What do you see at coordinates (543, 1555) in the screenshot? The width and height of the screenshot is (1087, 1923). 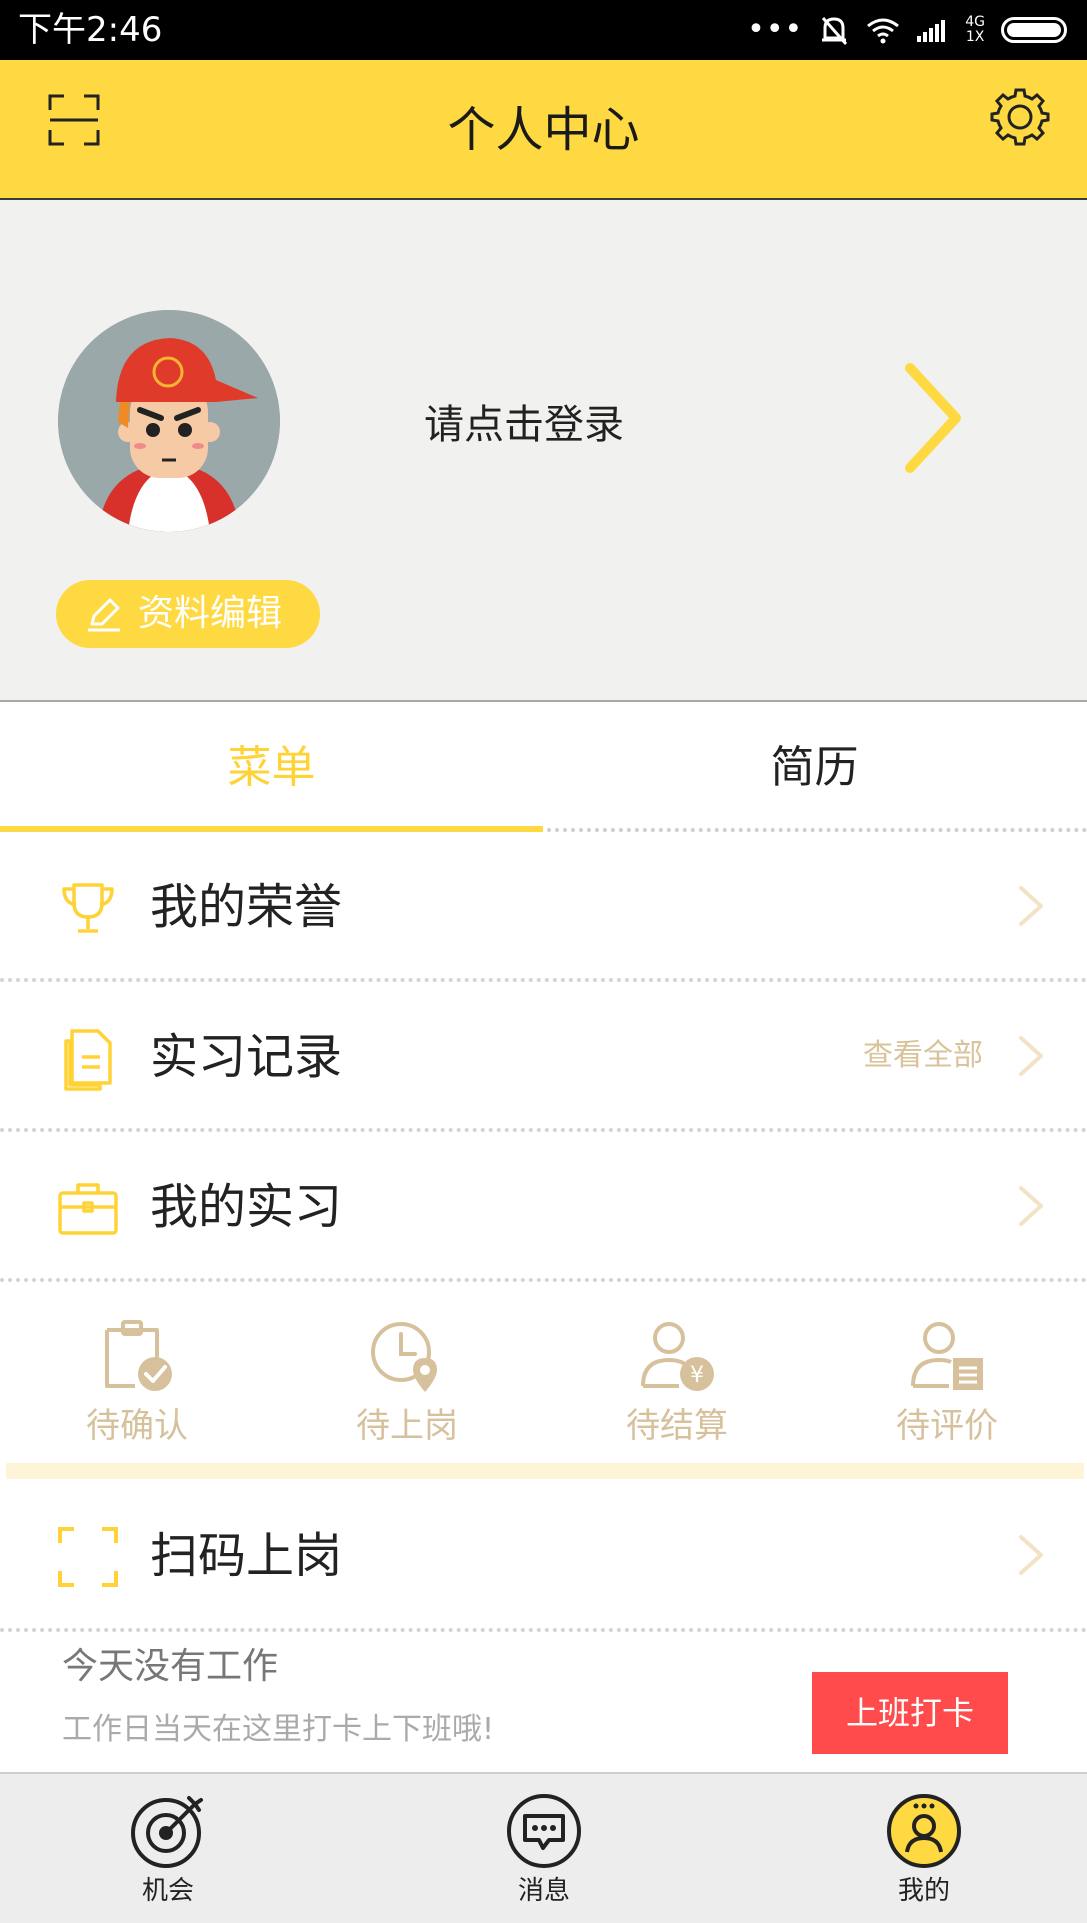 I see `menu-row-scan: 扫码上岗` at bounding box center [543, 1555].